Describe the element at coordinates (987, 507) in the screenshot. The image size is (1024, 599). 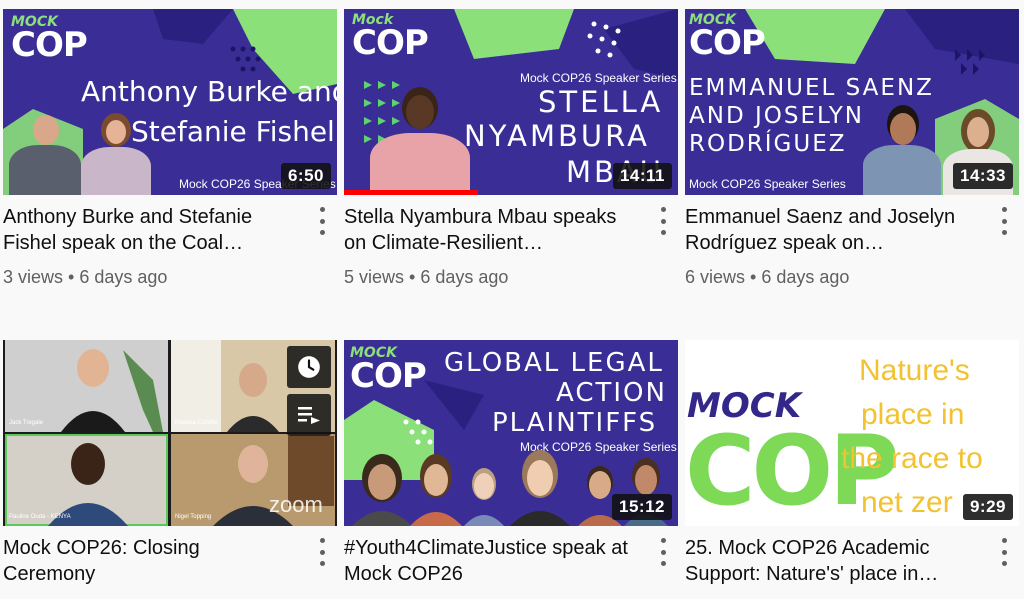
I see `video-duration: 9:29` at that location.